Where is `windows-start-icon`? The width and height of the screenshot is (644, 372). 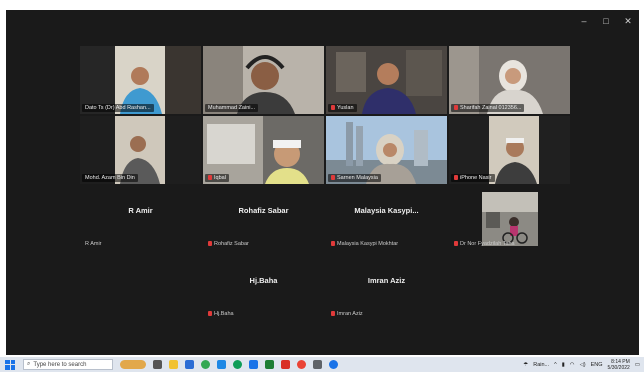
windows-start-icon is located at coordinates (10, 364).